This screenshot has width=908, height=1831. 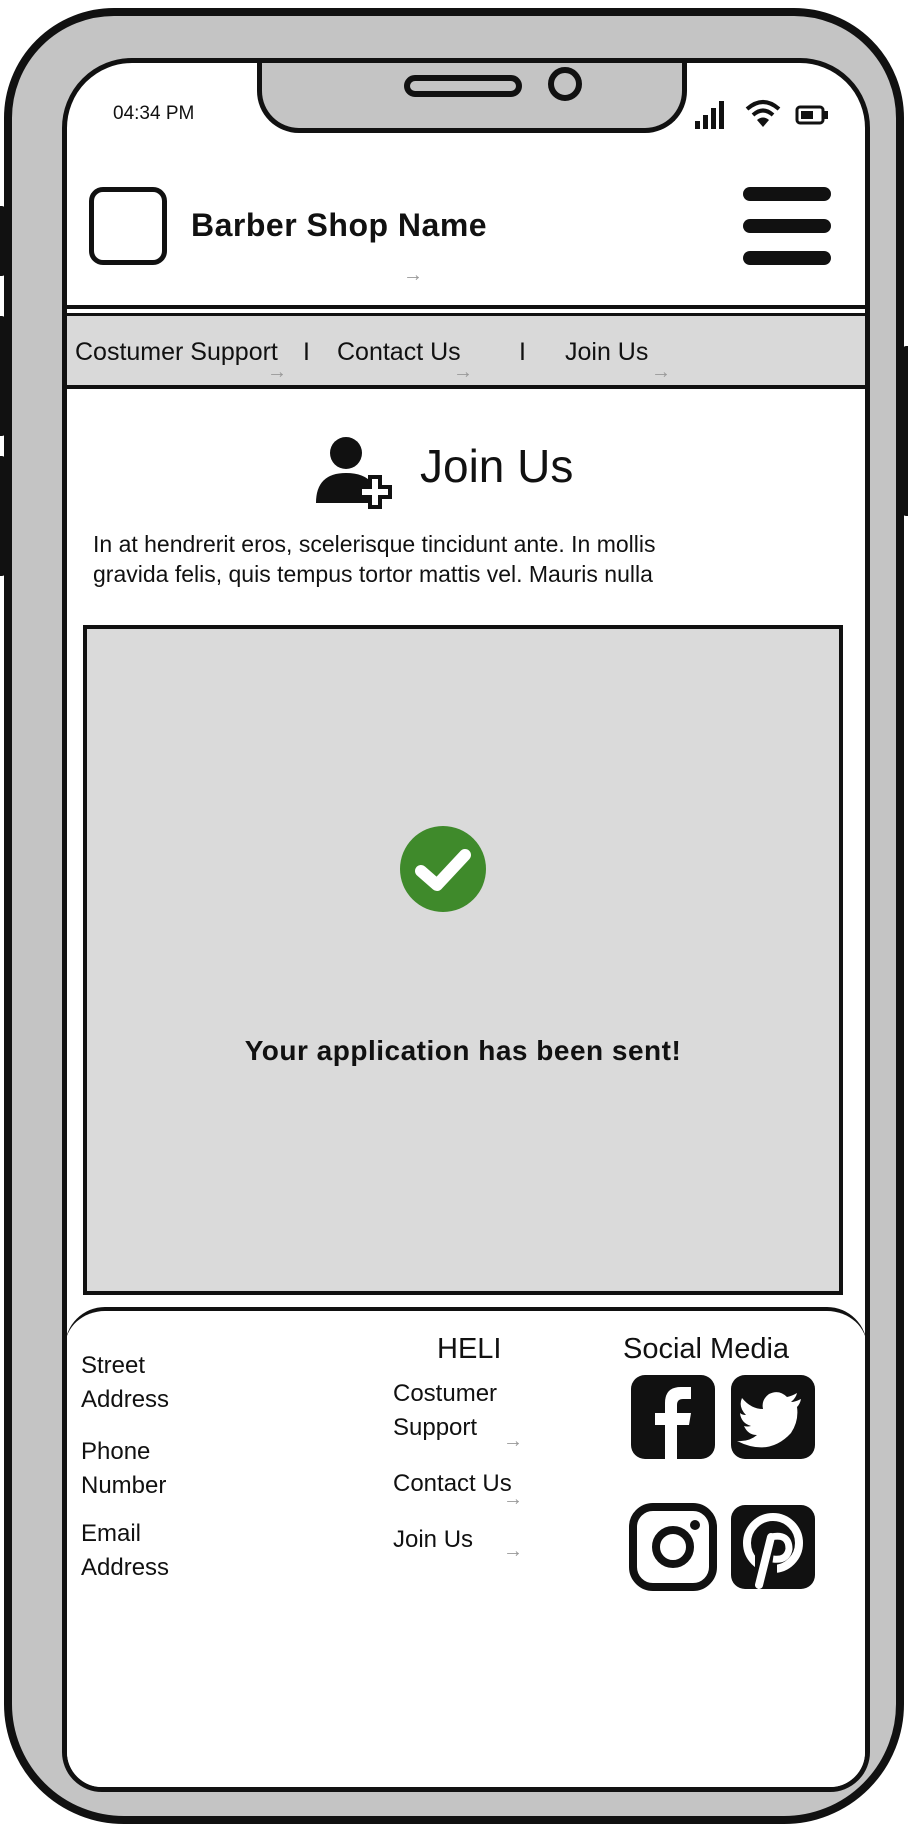 I want to click on nav-item-costumer-support: Costumer Support, so click(x=176, y=352).